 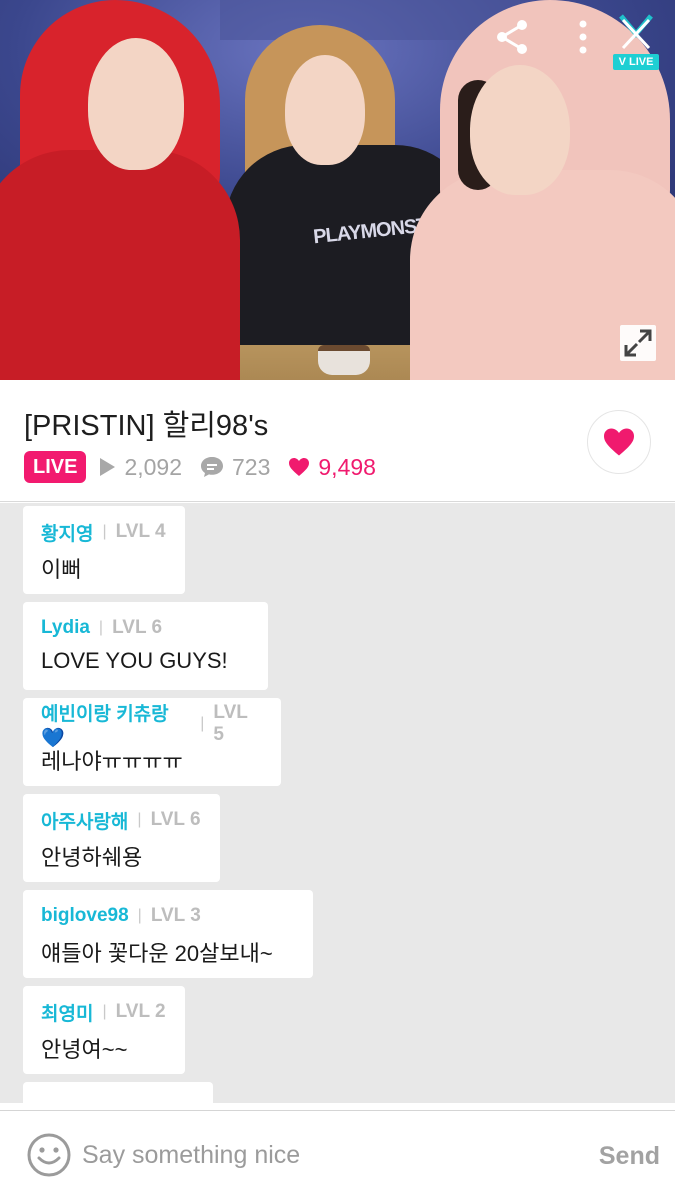 What do you see at coordinates (636, 32) in the screenshot?
I see `close-icon` at bounding box center [636, 32].